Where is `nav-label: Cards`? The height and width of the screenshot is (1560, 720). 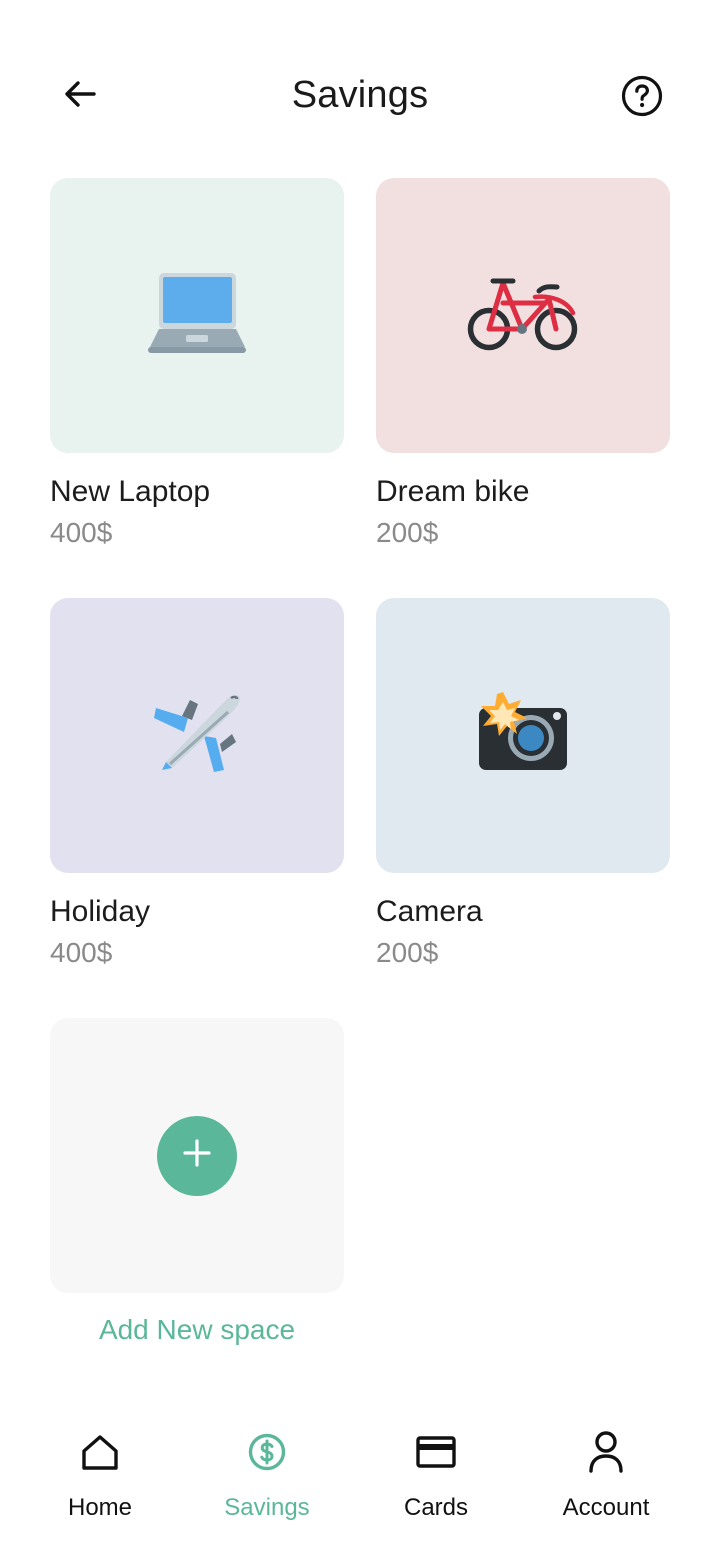
nav-label: Cards is located at coordinates (436, 1507).